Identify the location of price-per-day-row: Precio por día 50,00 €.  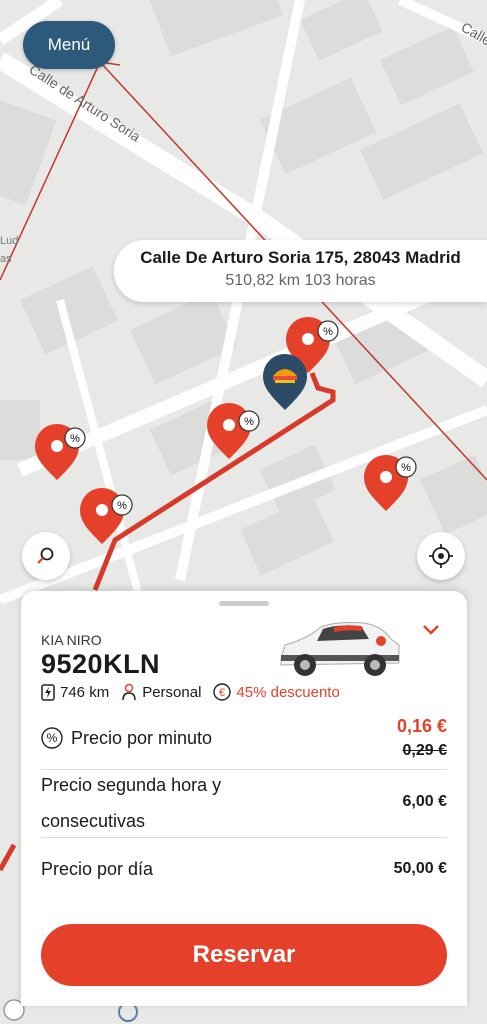
(244, 869).